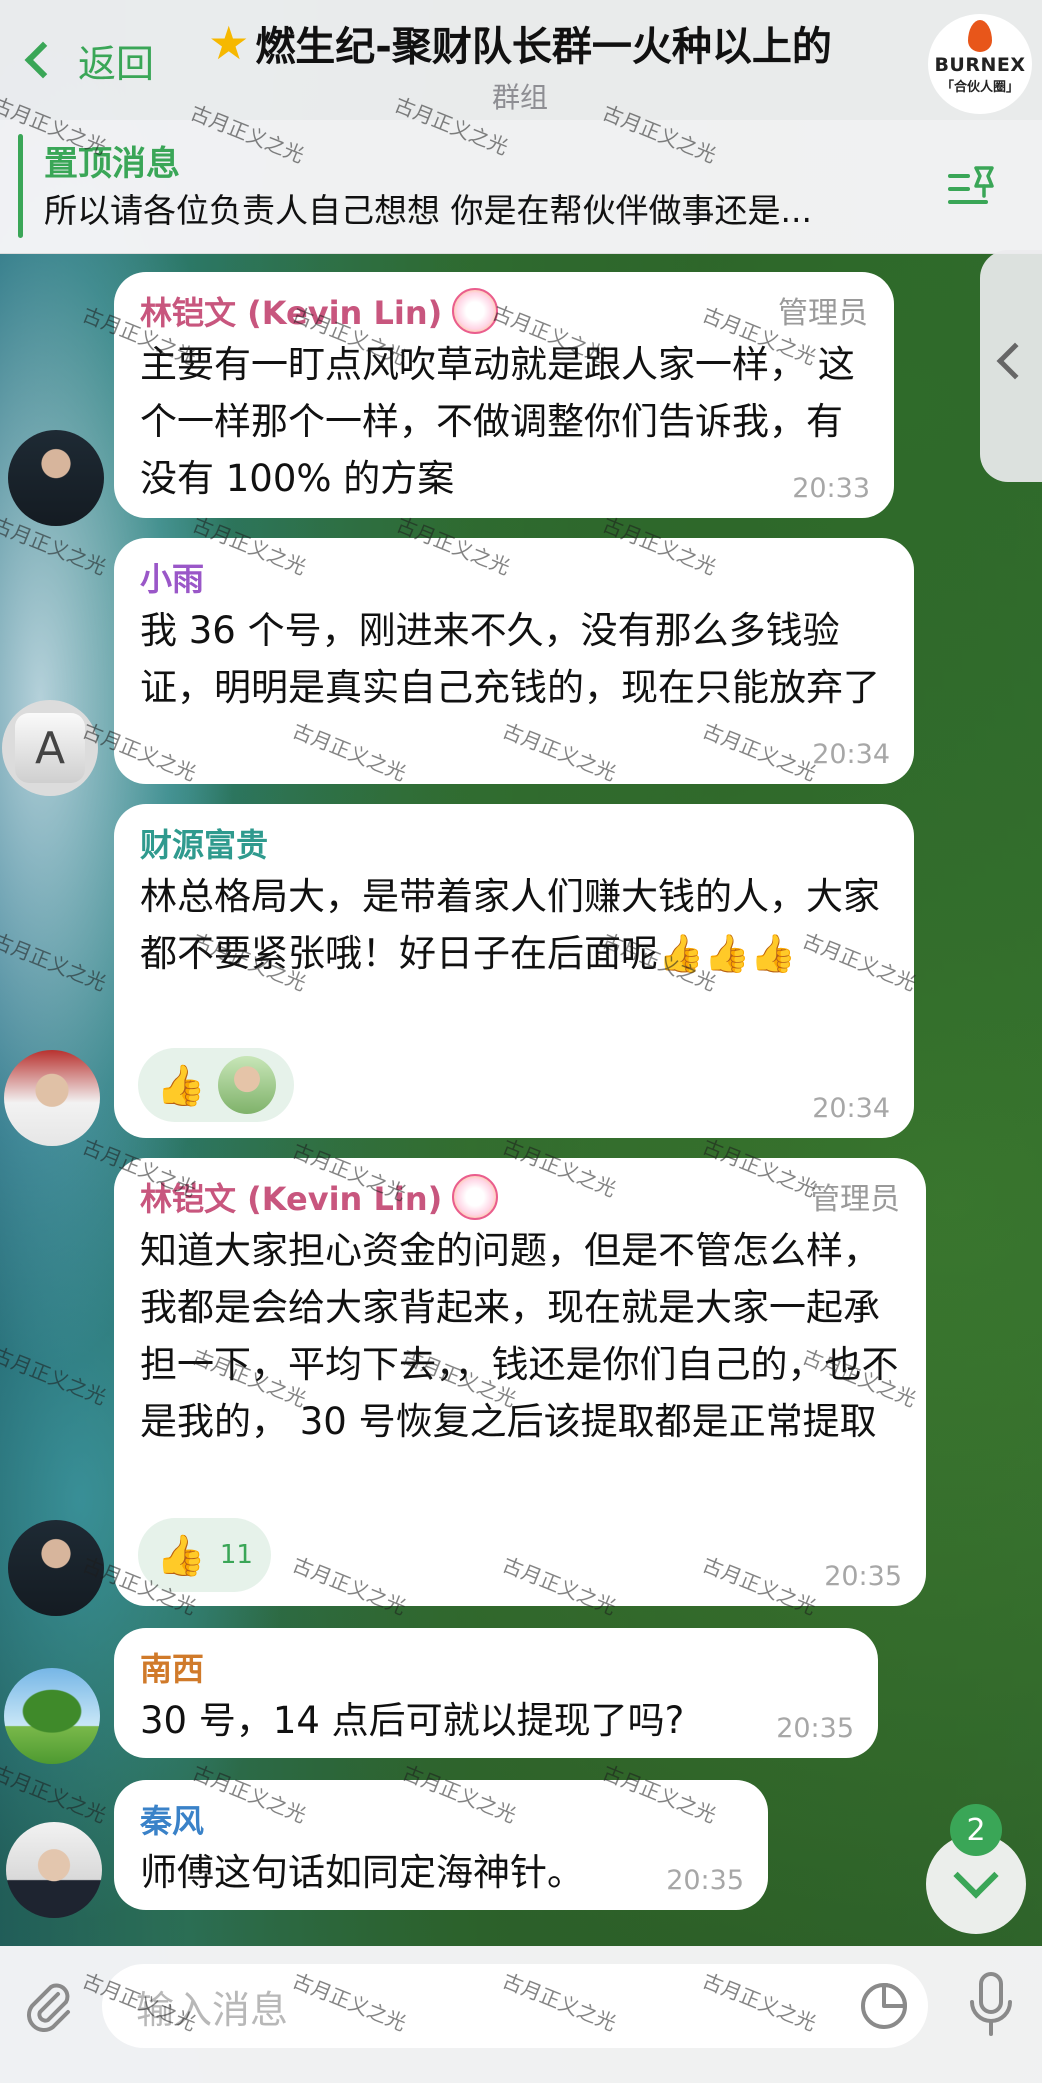 This screenshot has height=2083, width=1042. What do you see at coordinates (362, 1872) in the screenshot?
I see `message-text: 师傅这句话如同定海神针。` at bounding box center [362, 1872].